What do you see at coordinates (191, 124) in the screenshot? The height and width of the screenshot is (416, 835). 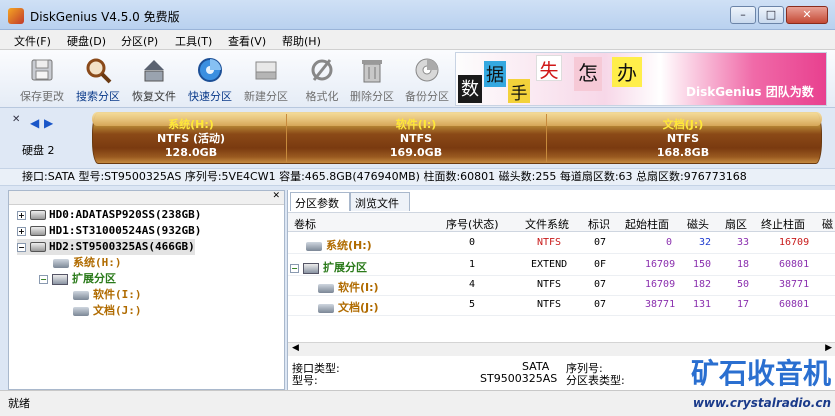 I see `segment-name: 系统(H:)` at bounding box center [191, 124].